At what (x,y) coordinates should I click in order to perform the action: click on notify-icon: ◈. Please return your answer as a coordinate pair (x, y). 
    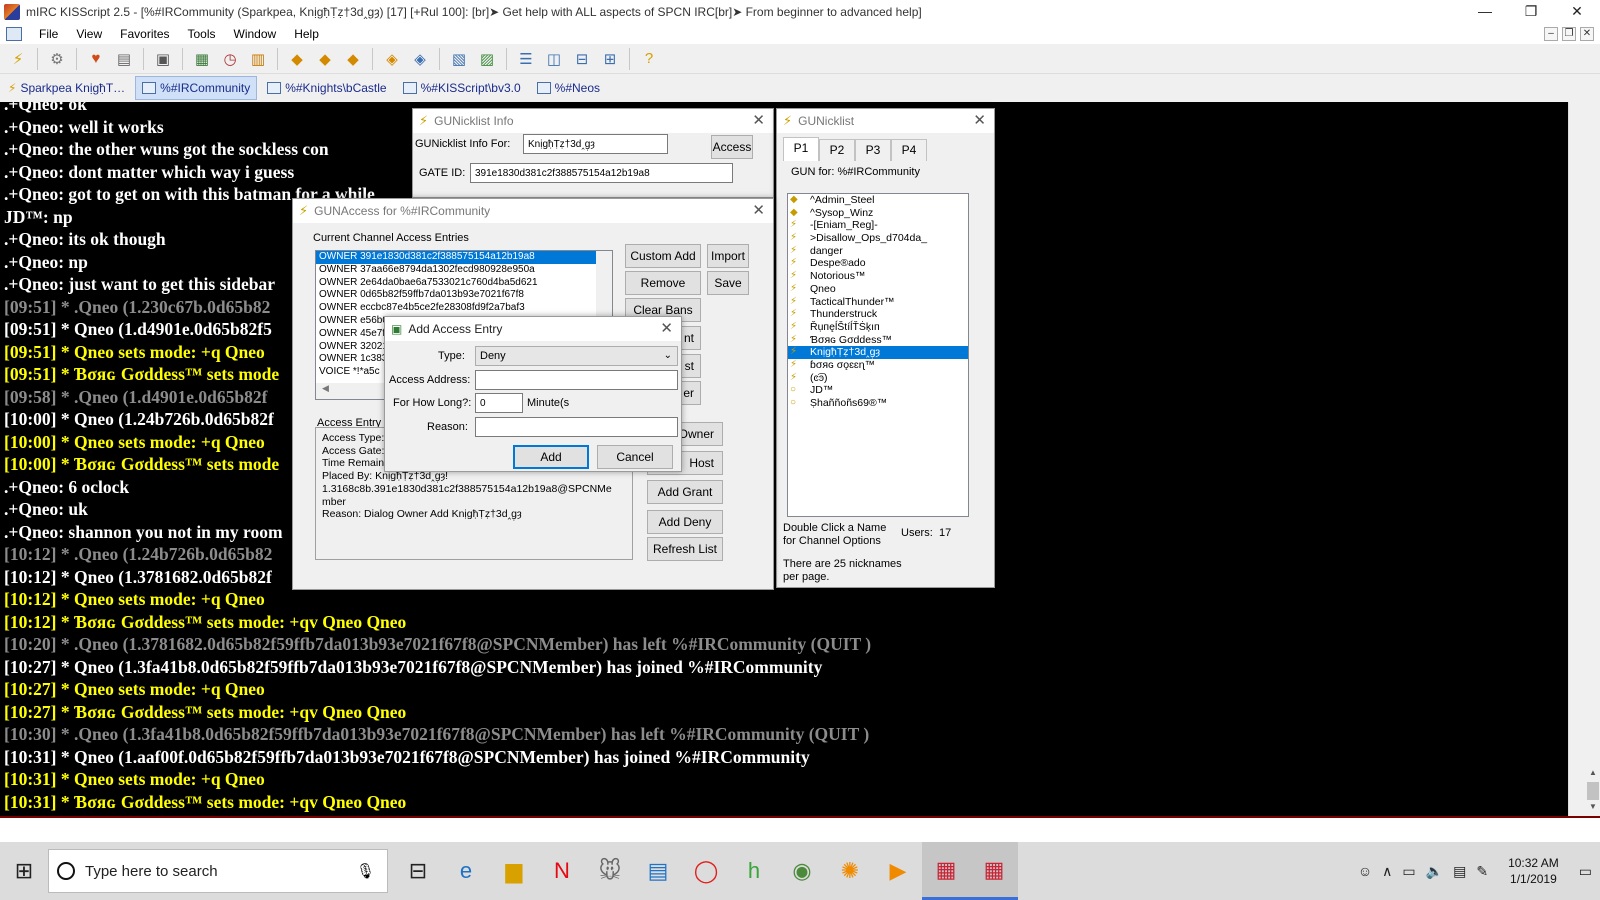
    Looking at the image, I should click on (392, 59).